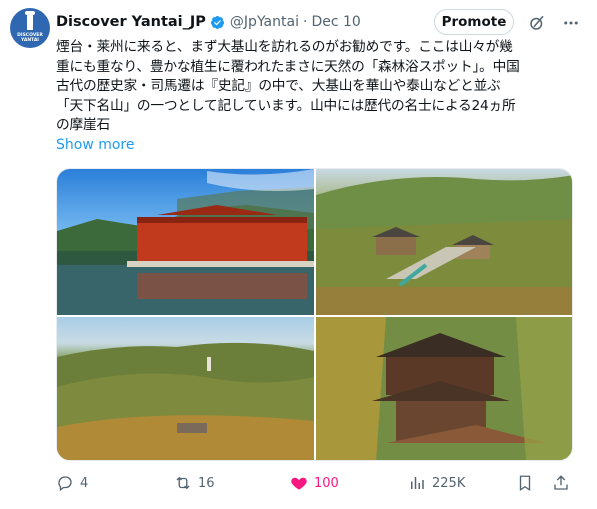 This screenshot has height=509, width=597. I want to click on views-button: 225K, so click(436, 483).